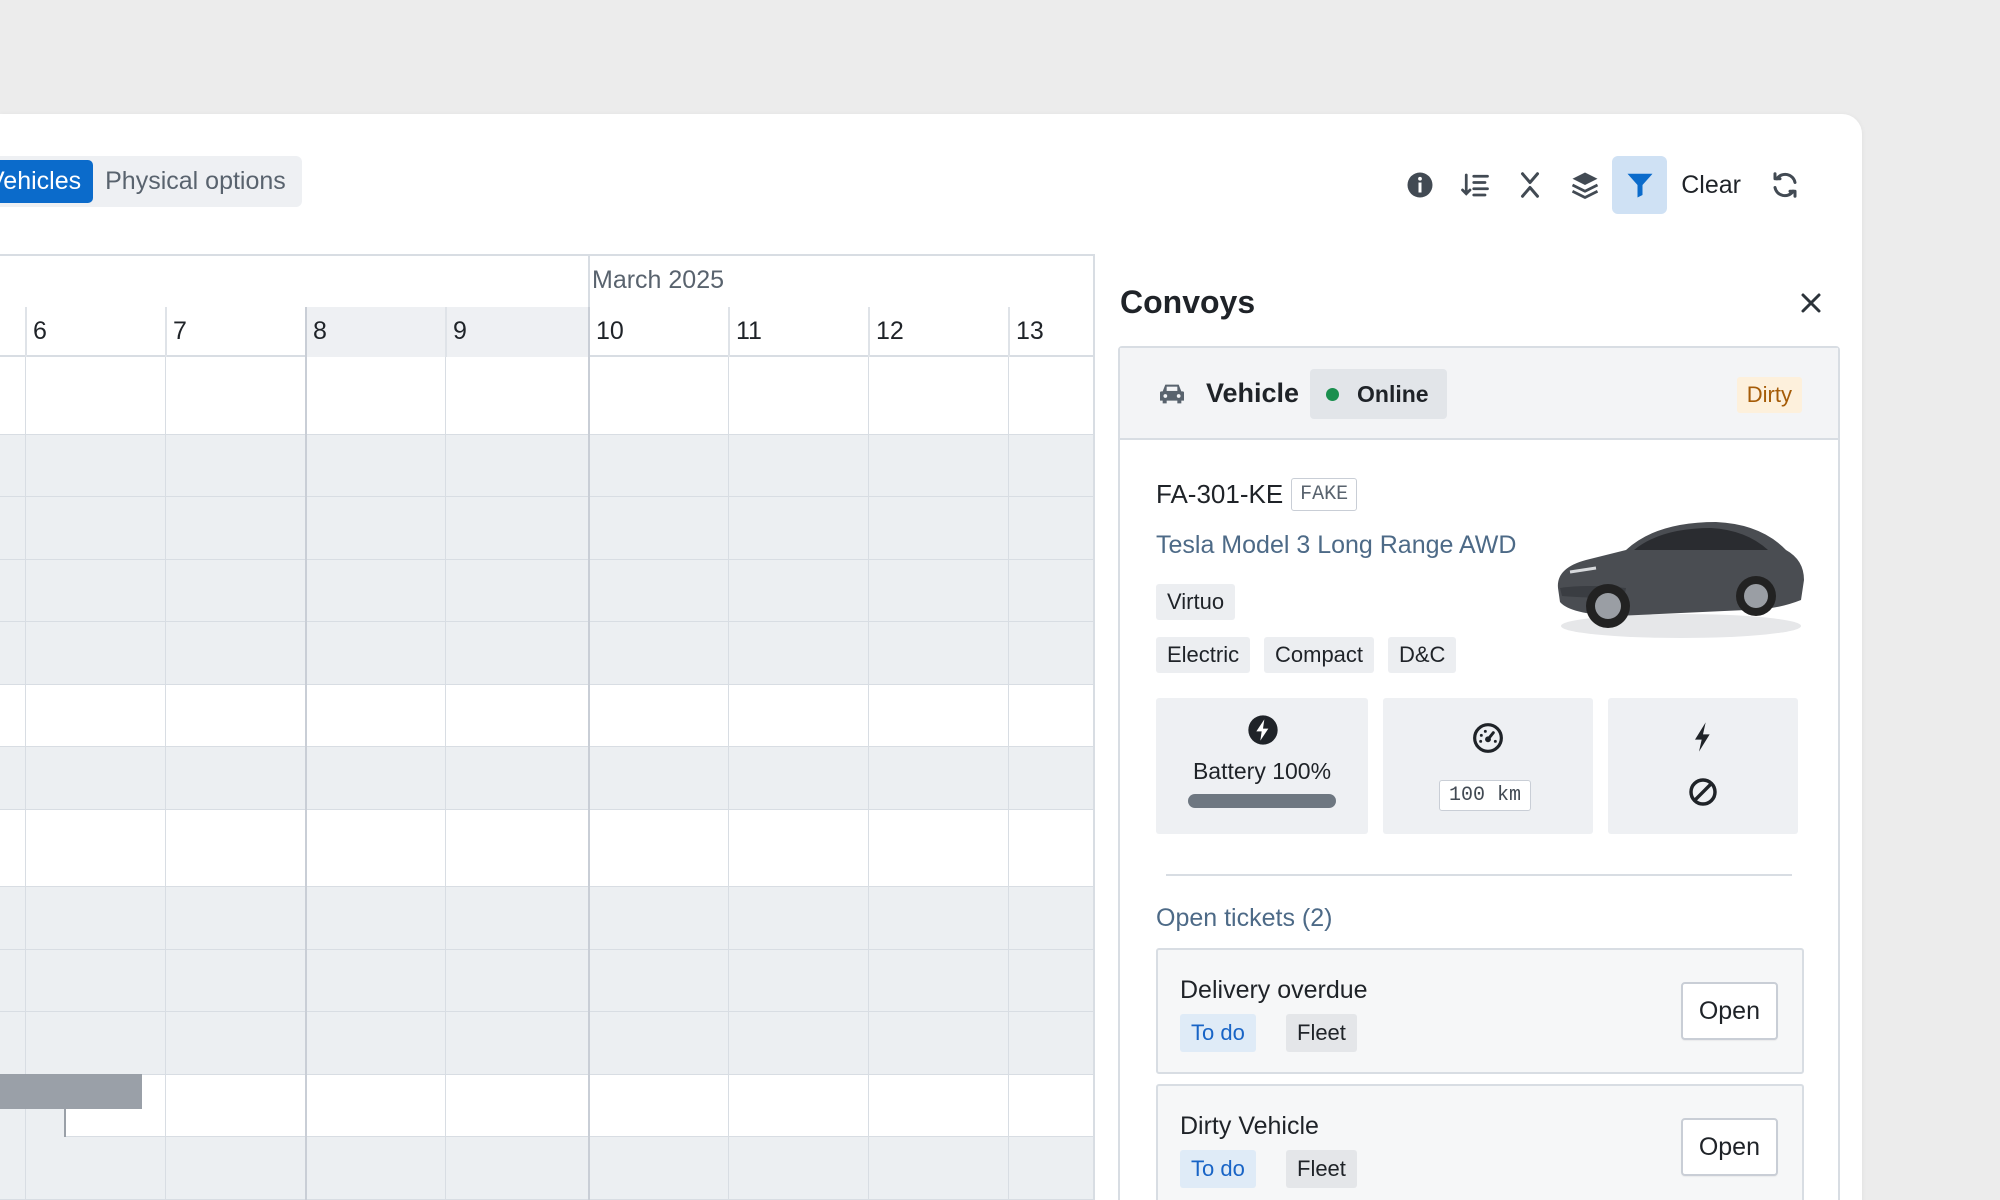  Describe the element at coordinates (1488, 738) in the screenshot. I see `speedometer-icon` at that location.